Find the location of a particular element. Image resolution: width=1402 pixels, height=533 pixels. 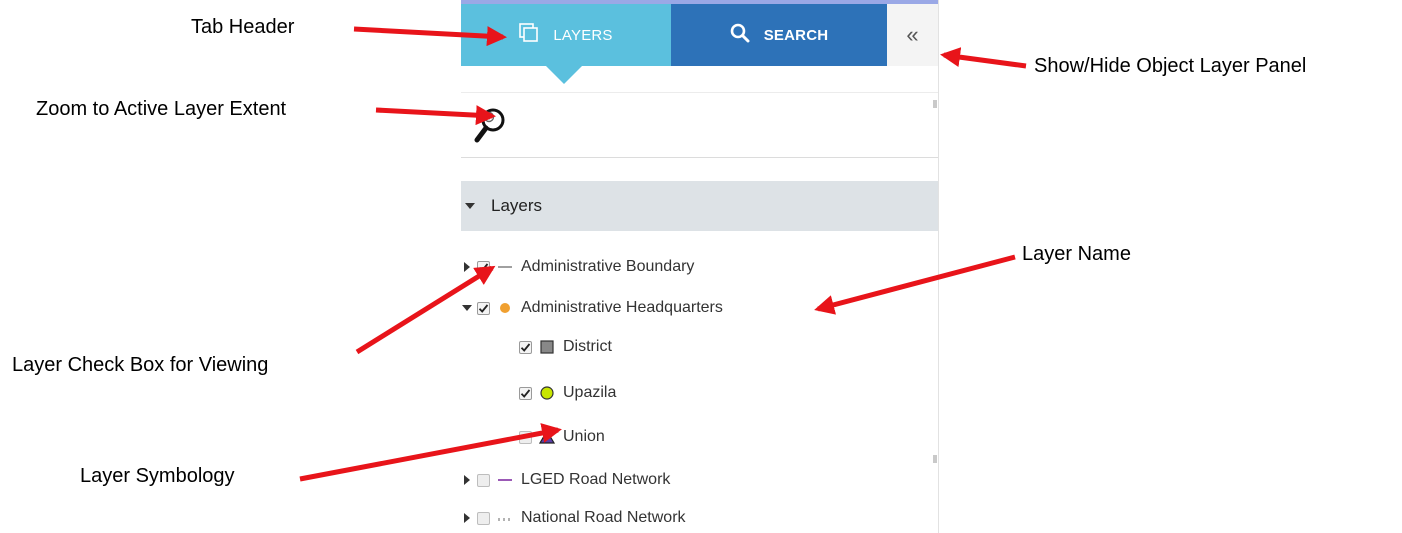

zoom-to-extent-icon is located at coordinates (489, 125).